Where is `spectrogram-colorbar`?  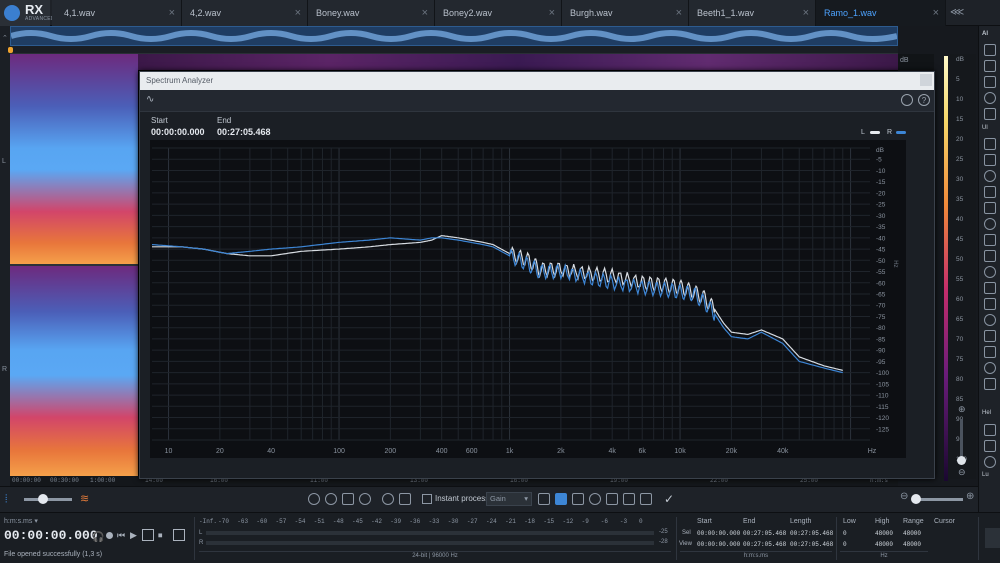
spectrogram-colorbar is located at coordinates (946, 268).